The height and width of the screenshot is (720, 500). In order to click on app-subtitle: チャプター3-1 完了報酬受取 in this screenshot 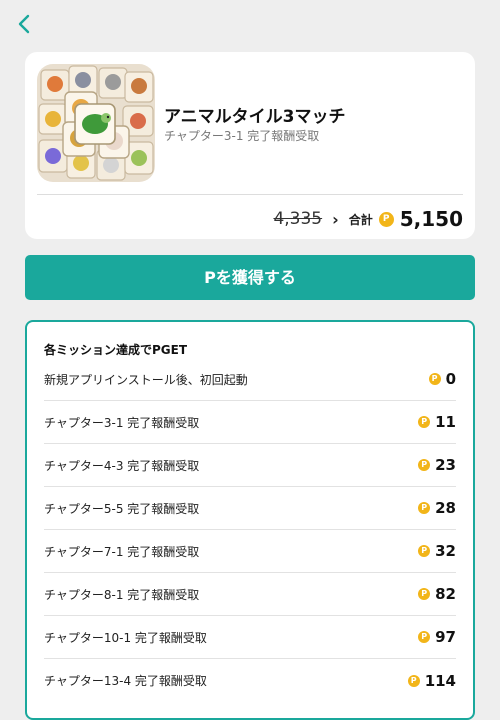, I will do `click(242, 136)`.